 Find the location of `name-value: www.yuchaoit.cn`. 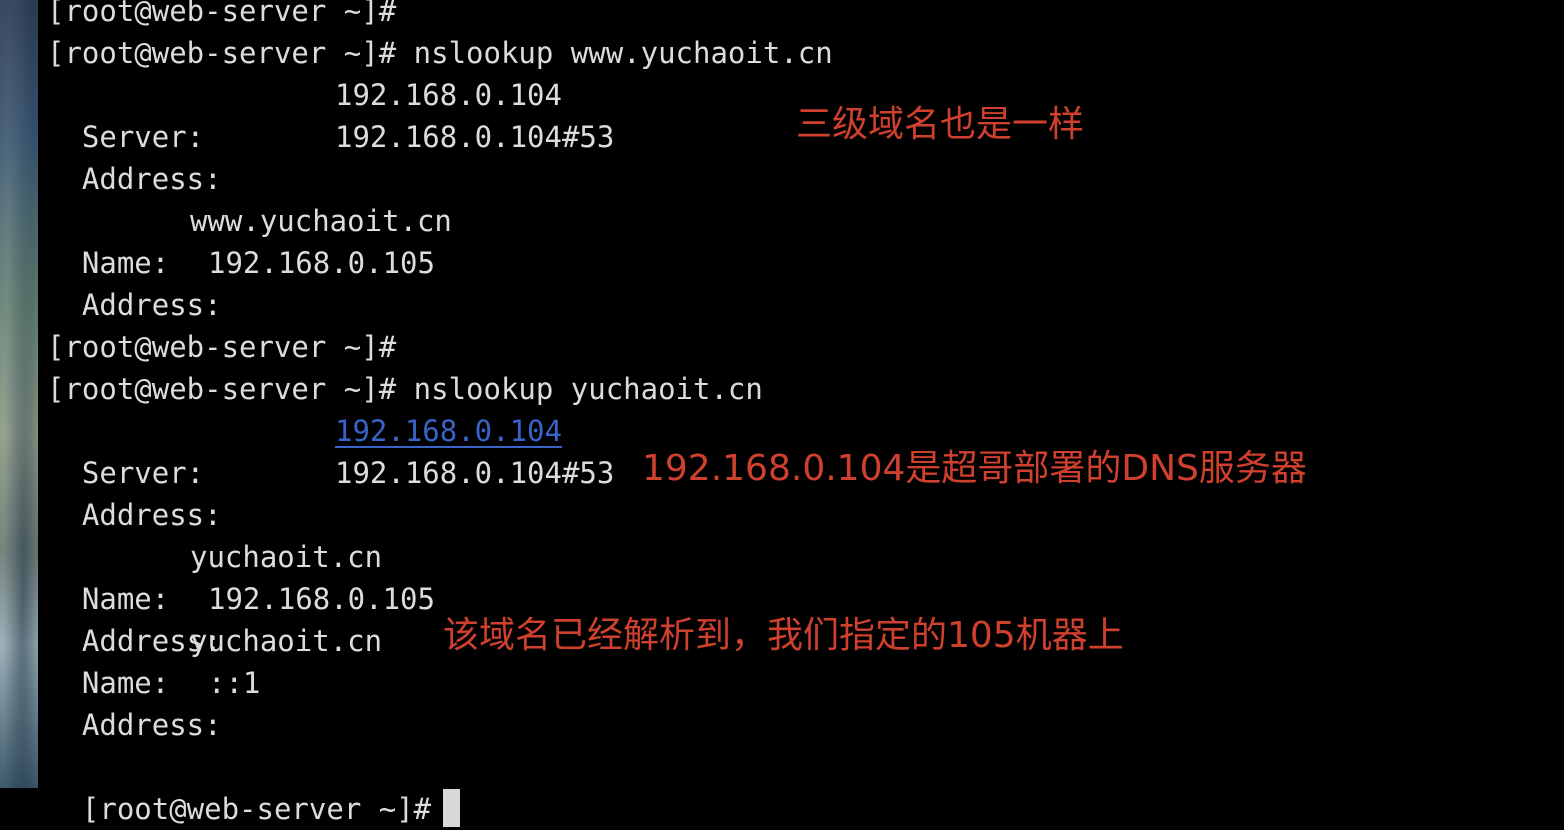

name-value: www.yuchaoit.cn is located at coordinates (321, 221).